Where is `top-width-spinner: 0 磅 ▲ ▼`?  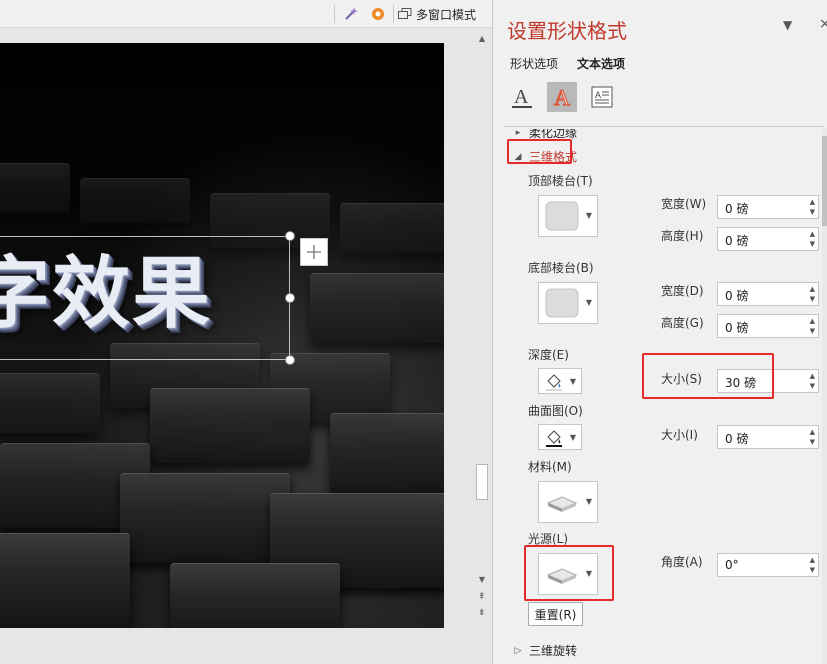
top-width-spinner: 0 磅 ▲ ▼ is located at coordinates (768, 207).